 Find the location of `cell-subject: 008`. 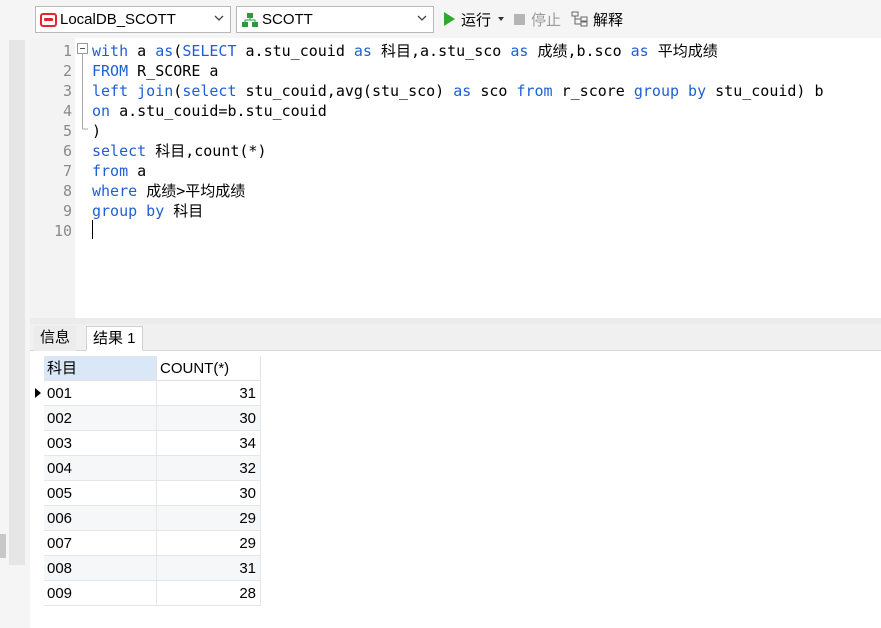

cell-subject: 008 is located at coordinates (100, 568).